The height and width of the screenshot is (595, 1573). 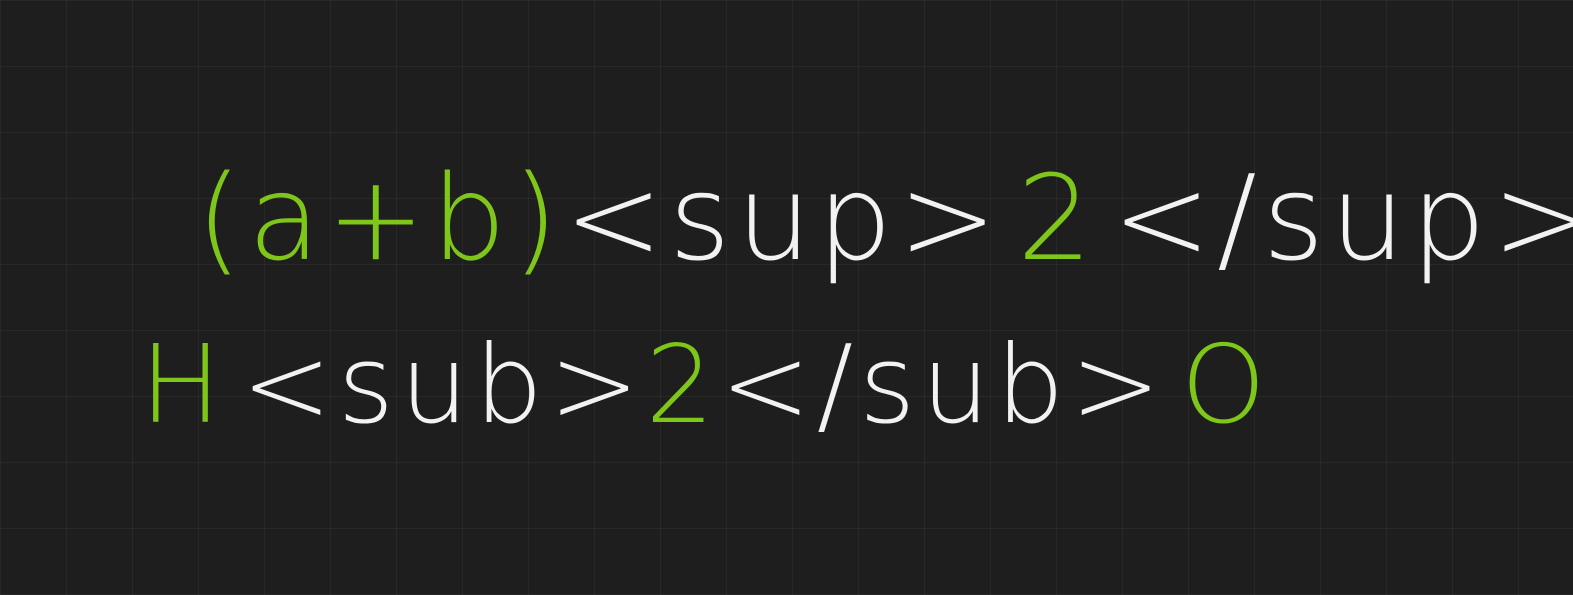 What do you see at coordinates (1226, 385) in the screenshot?
I see `letter-o: O` at bounding box center [1226, 385].